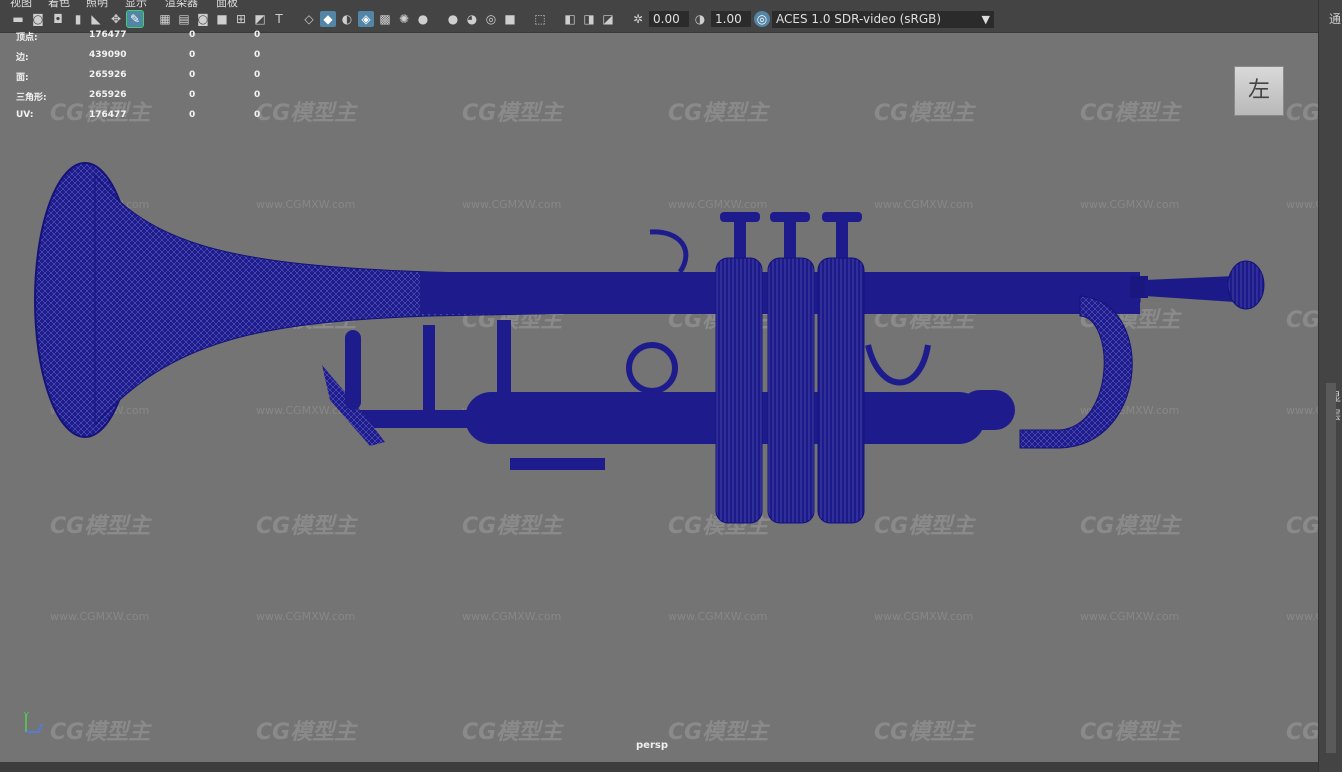 The image size is (1342, 772). Describe the element at coordinates (1259, 91) in the screenshot. I see `view-cube: 左` at that location.